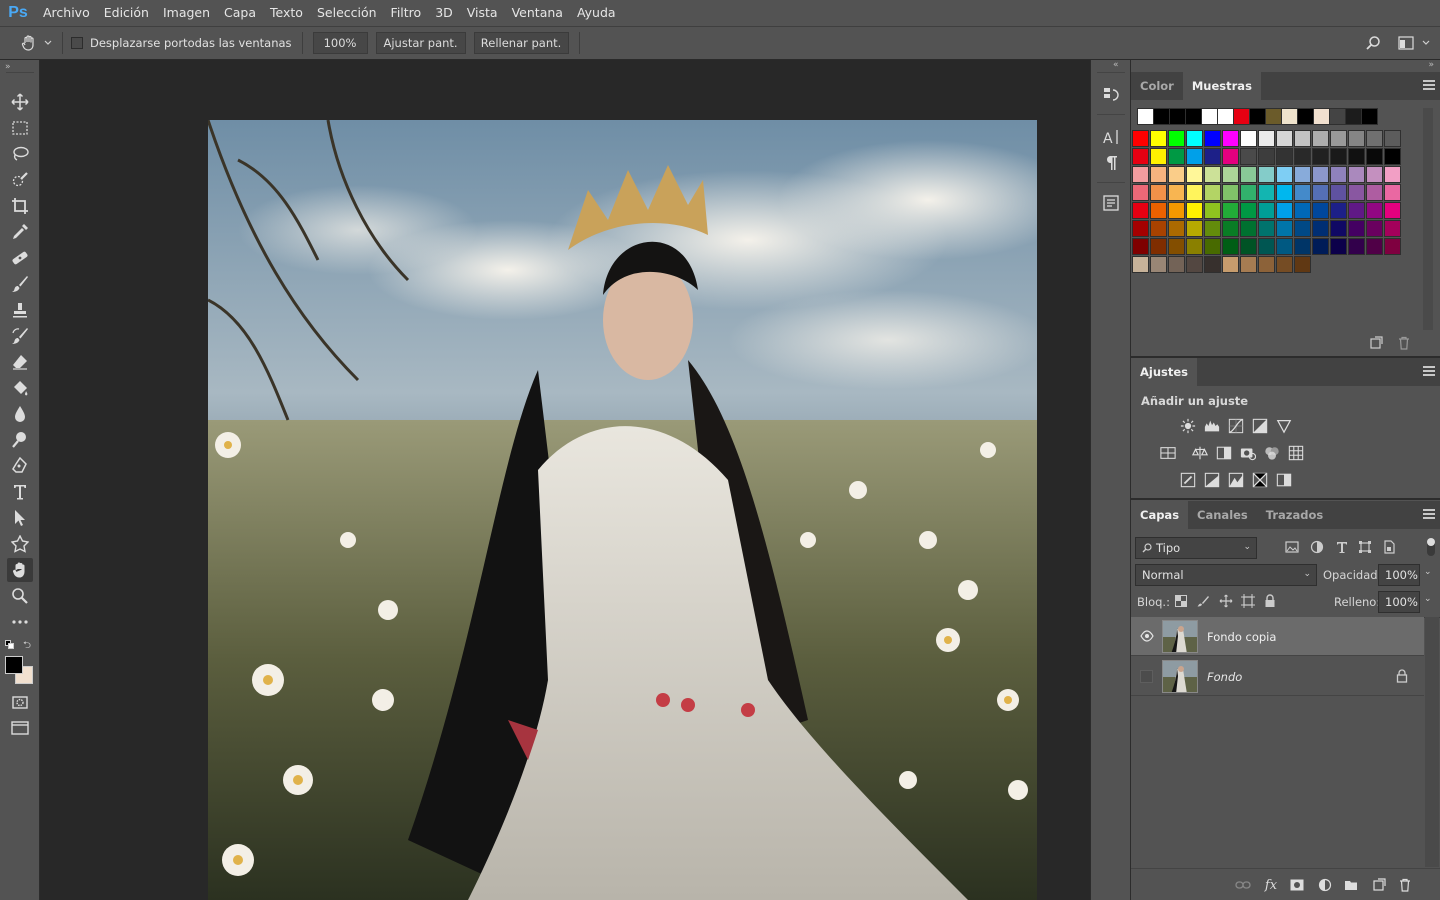 This screenshot has width=1440, height=900. I want to click on opacity-chevron-icon: ⌄, so click(1428, 572).